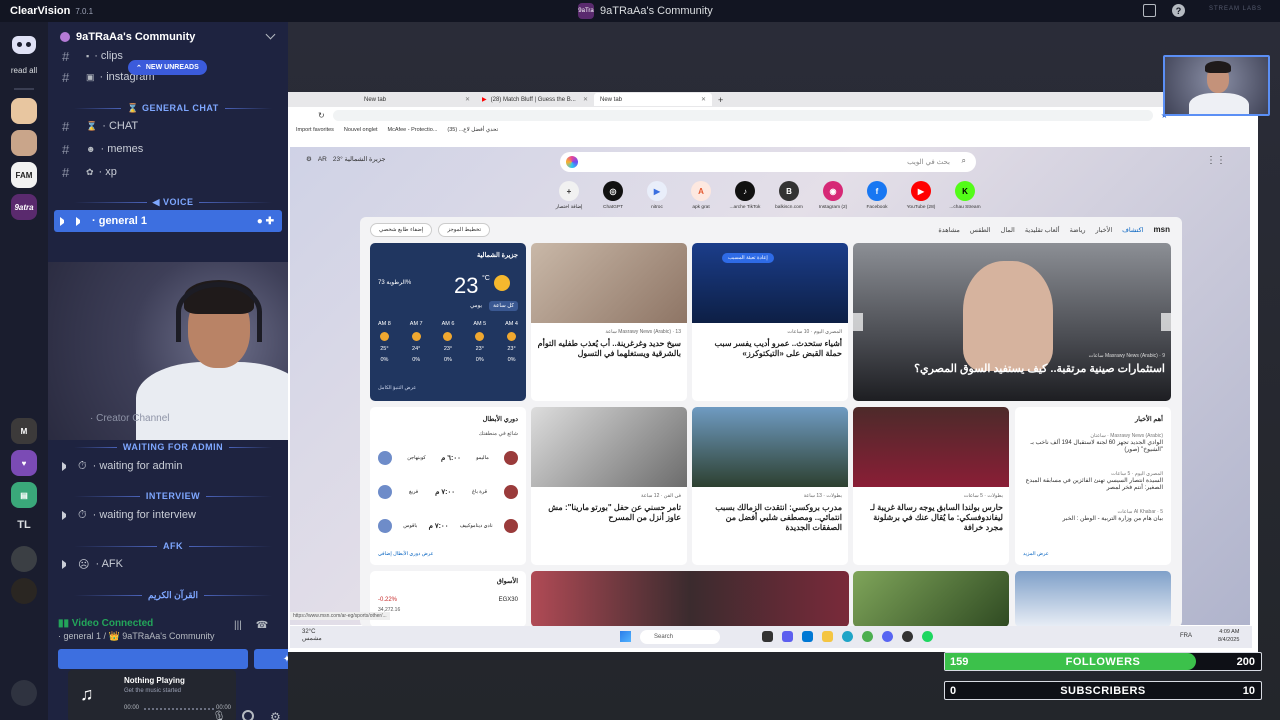  What do you see at coordinates (24, 495) in the screenshot?
I see `server-green-icon: ▤` at bounding box center [24, 495].